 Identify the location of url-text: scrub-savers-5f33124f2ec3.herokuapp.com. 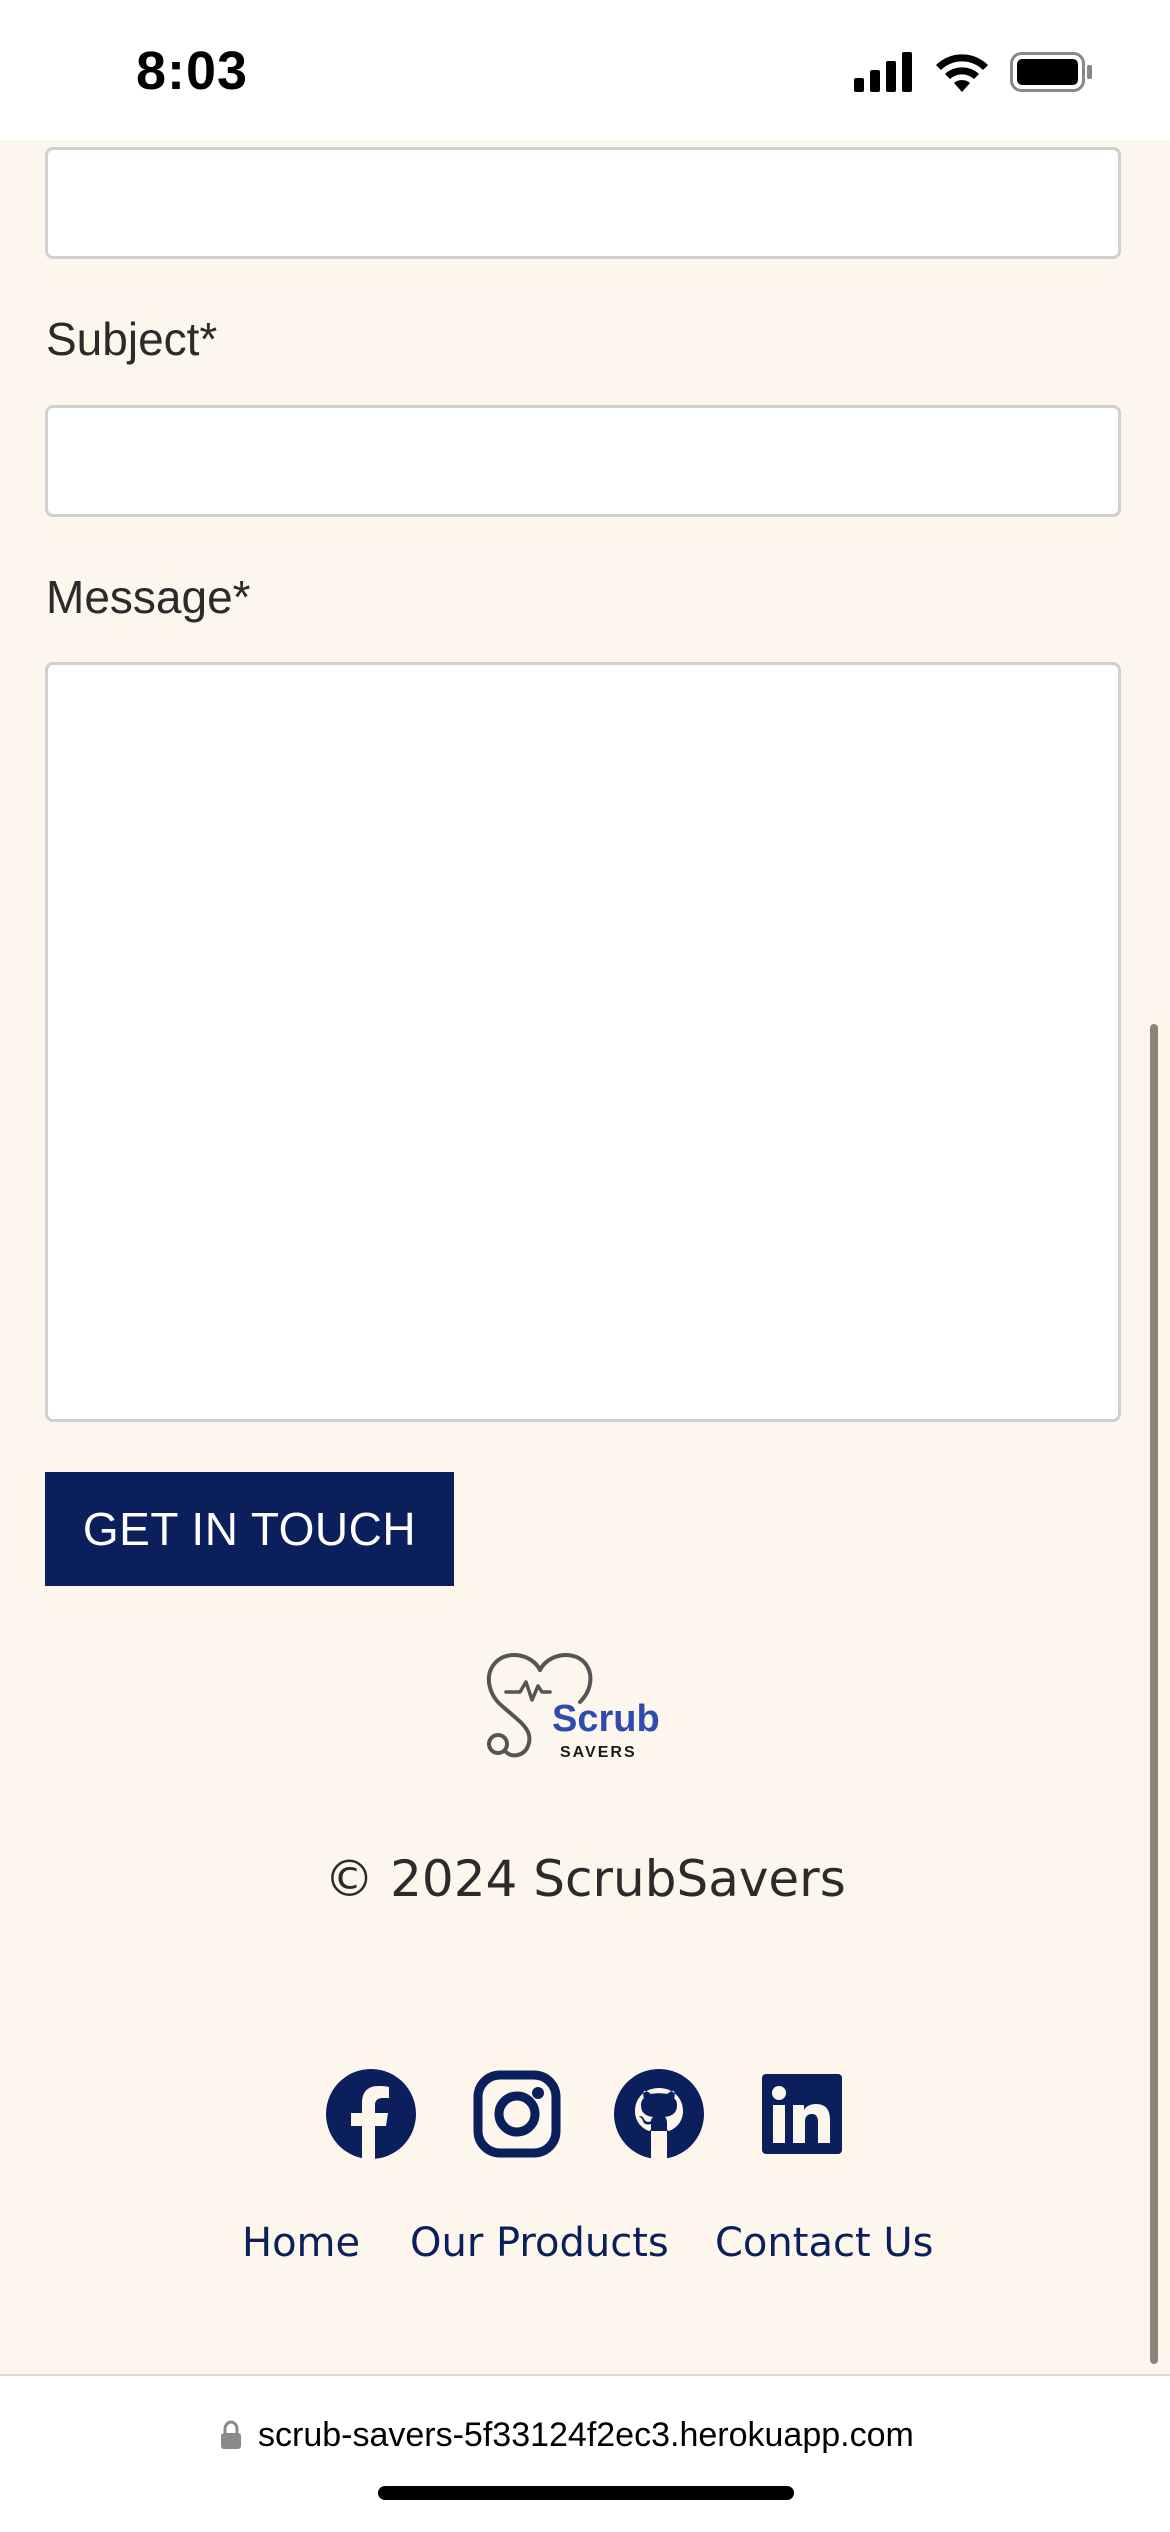
(586, 2435).